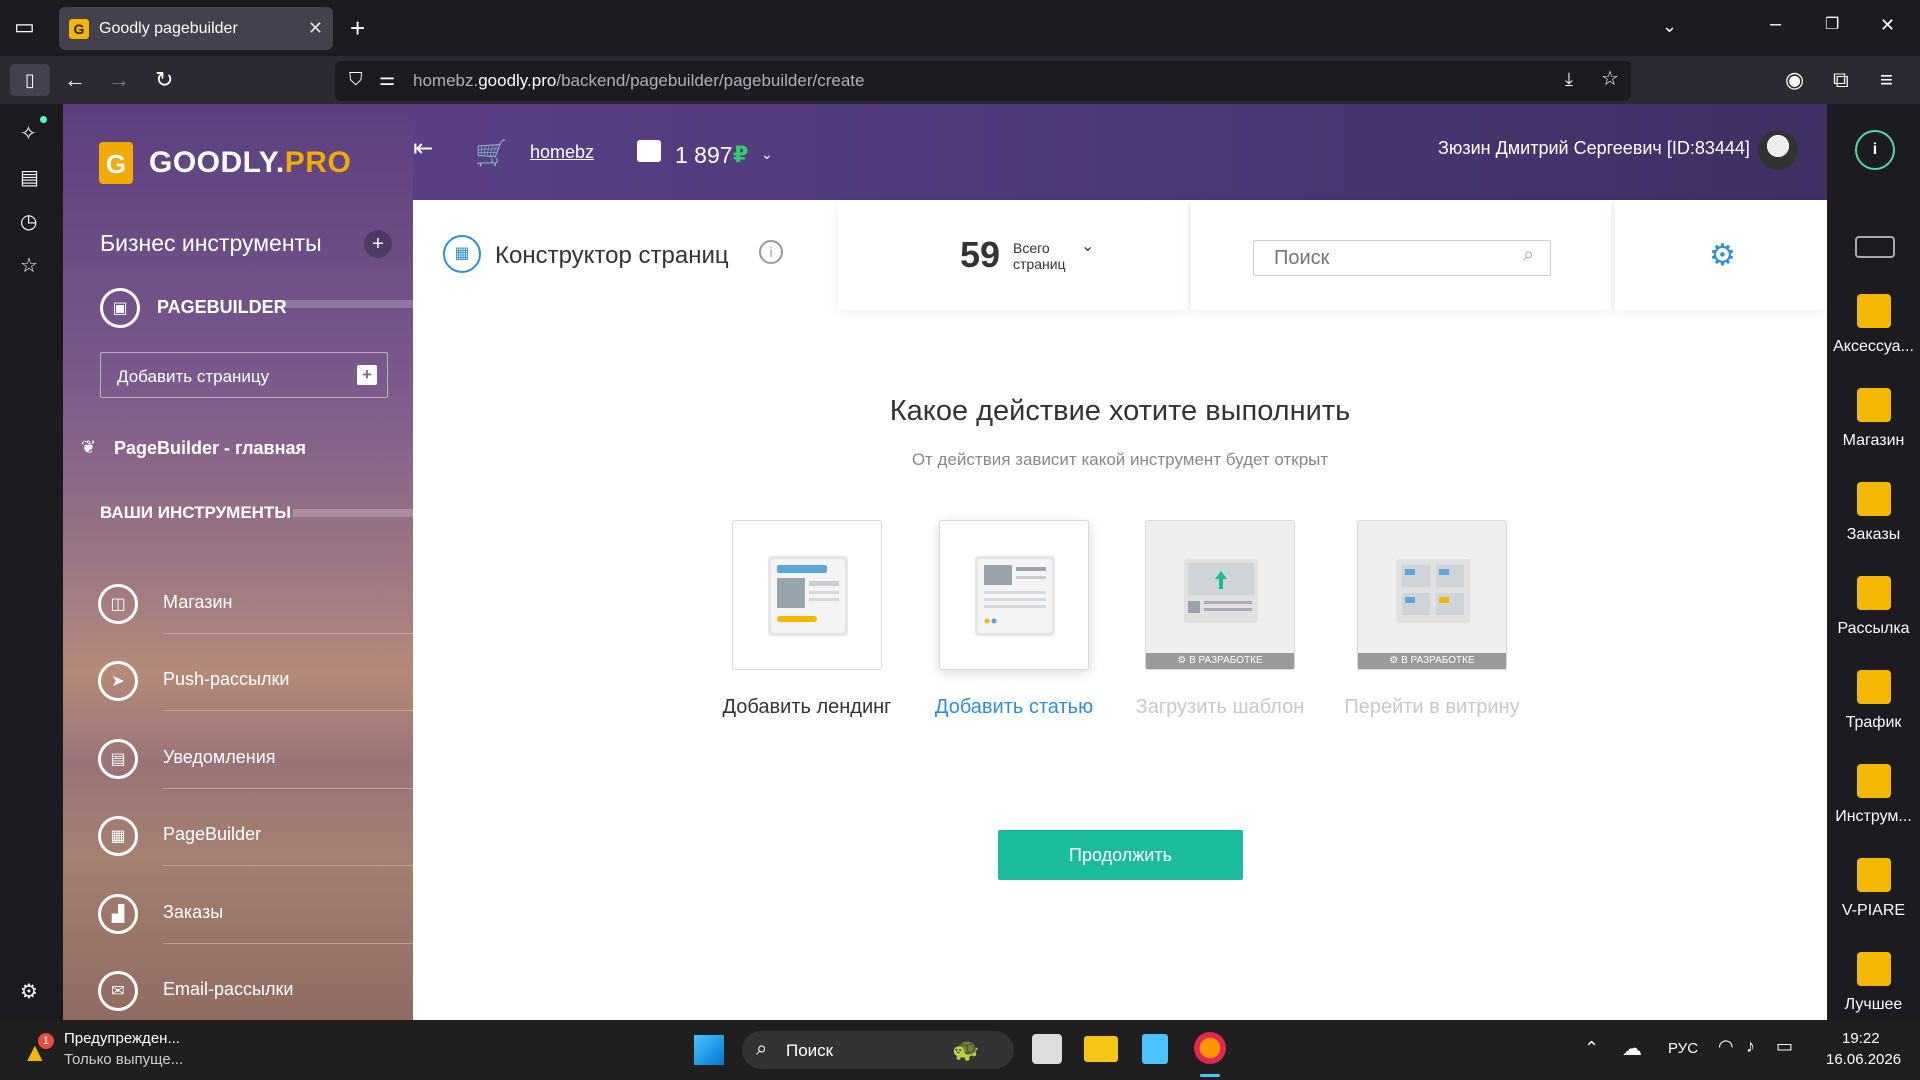  Describe the element at coordinates (612, 255) in the screenshot. I see `page-title: Конструктор страниц` at that location.